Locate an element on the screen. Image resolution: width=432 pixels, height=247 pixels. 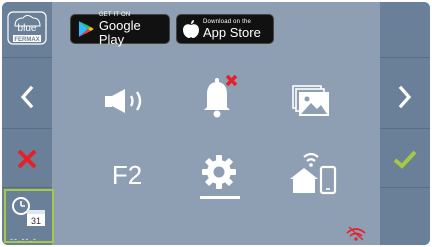
wifi-status is located at coordinates (356, 233).